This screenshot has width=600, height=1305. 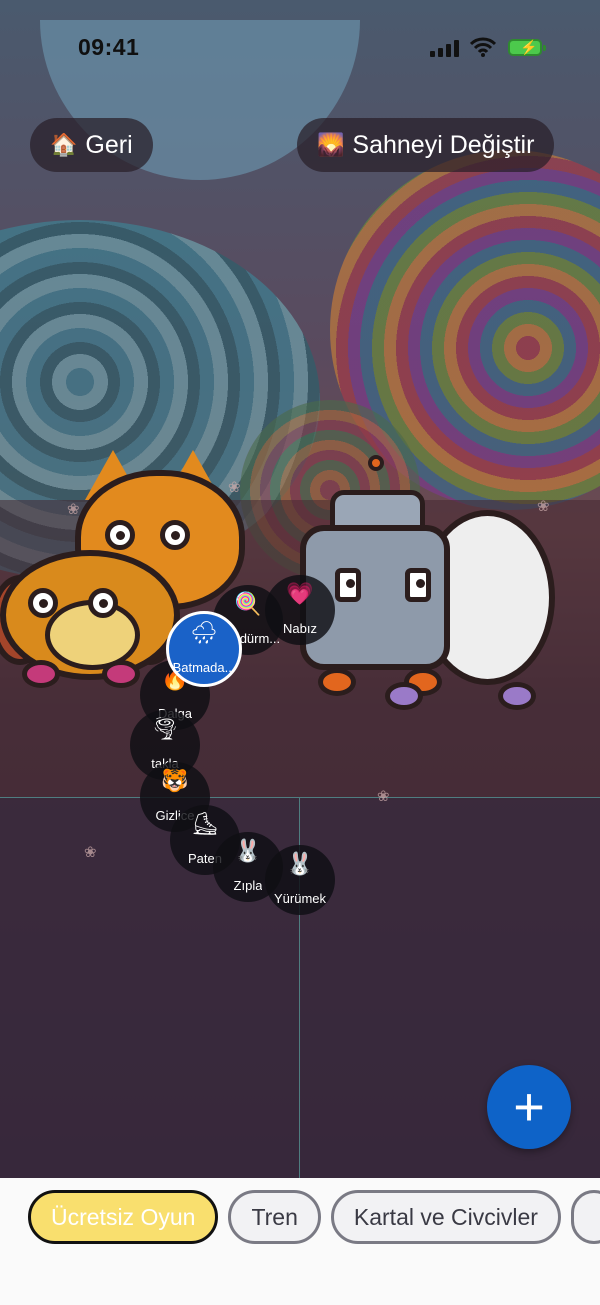 What do you see at coordinates (248, 604) in the screenshot?
I see `lollipop-icon: 🍭` at bounding box center [248, 604].